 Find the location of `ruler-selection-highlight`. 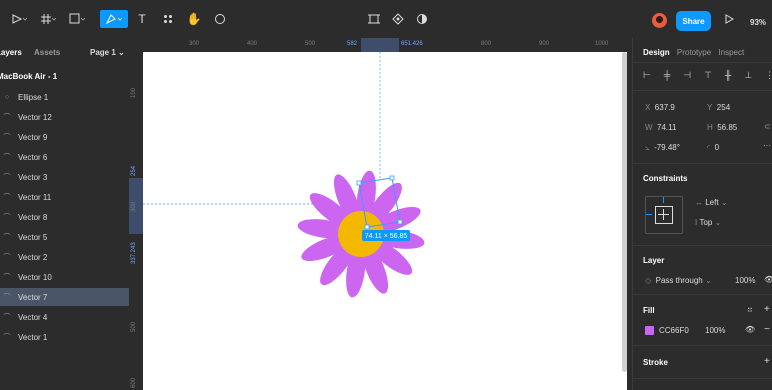

ruler-selection-highlight is located at coordinates (380, 45).